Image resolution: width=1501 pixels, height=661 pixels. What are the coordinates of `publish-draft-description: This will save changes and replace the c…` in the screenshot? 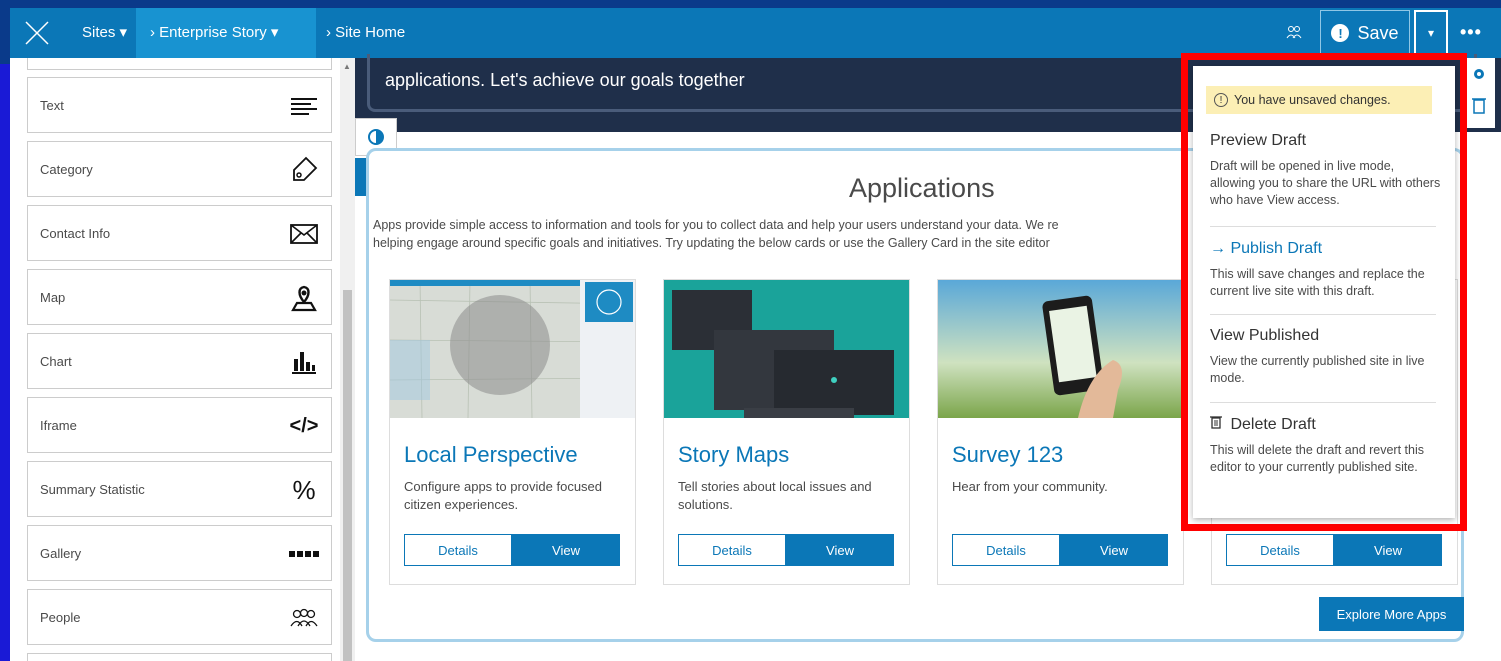 It's located at (1317, 282).